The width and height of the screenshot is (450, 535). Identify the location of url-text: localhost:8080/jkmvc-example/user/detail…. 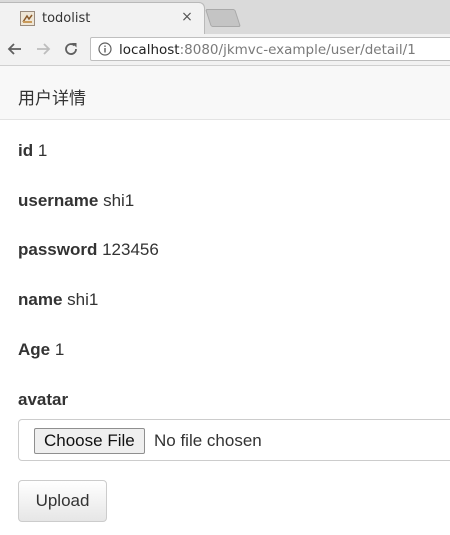
(267, 50).